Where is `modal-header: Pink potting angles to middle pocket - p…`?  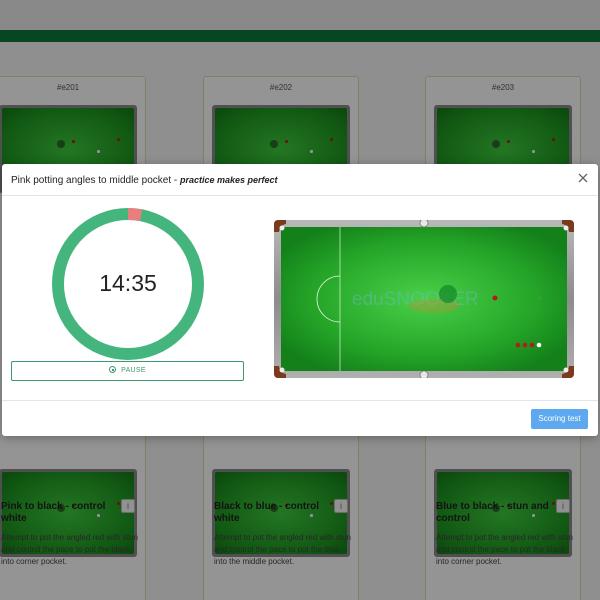 modal-header: Pink potting angles to middle pocket - p… is located at coordinates (300, 180).